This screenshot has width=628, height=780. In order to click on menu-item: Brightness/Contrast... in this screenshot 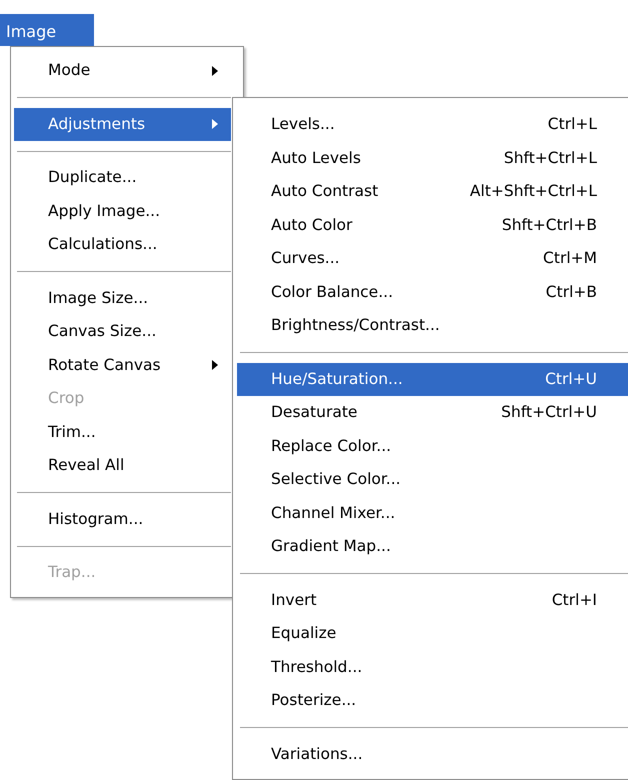, I will do `click(432, 325)`.